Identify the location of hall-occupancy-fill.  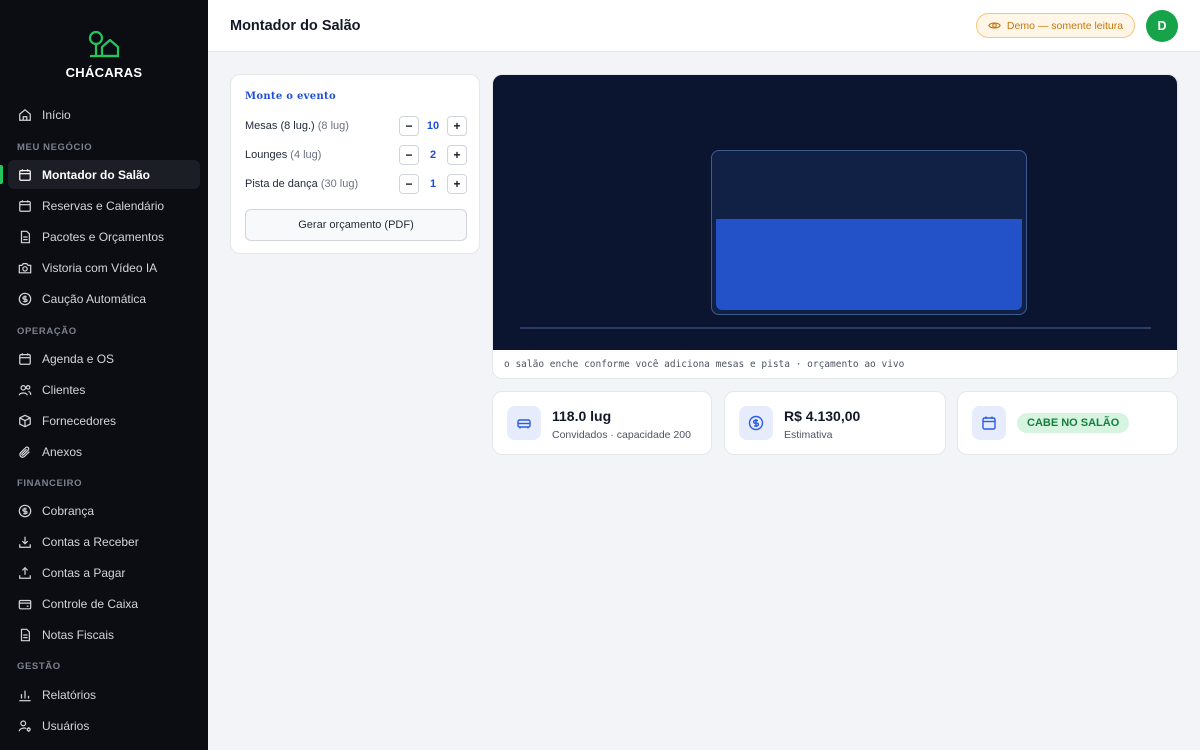
(869, 264).